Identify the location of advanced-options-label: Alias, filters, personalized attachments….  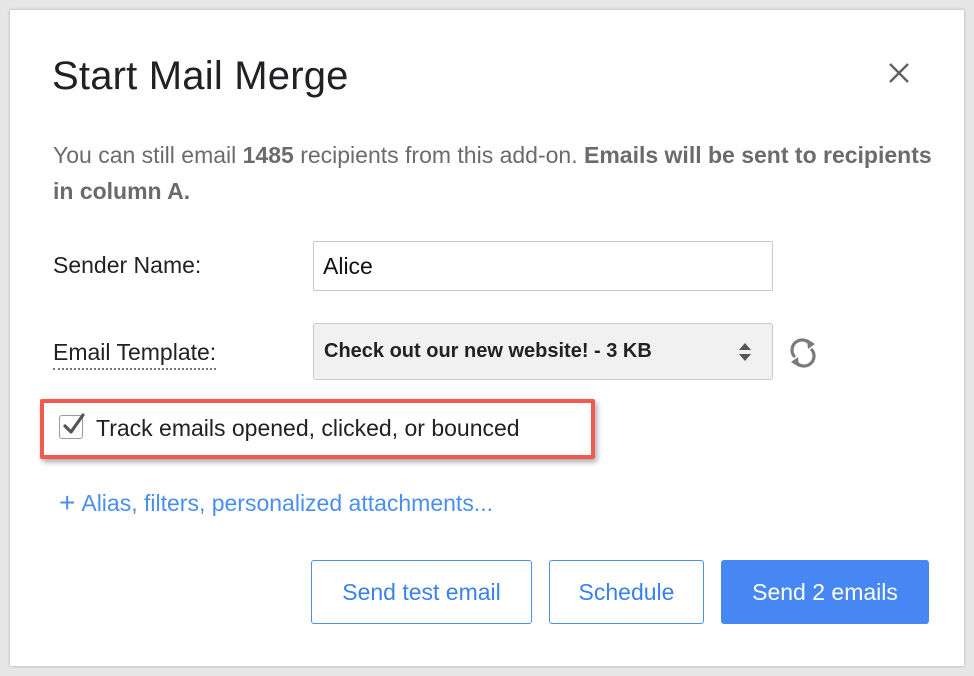
(287, 503).